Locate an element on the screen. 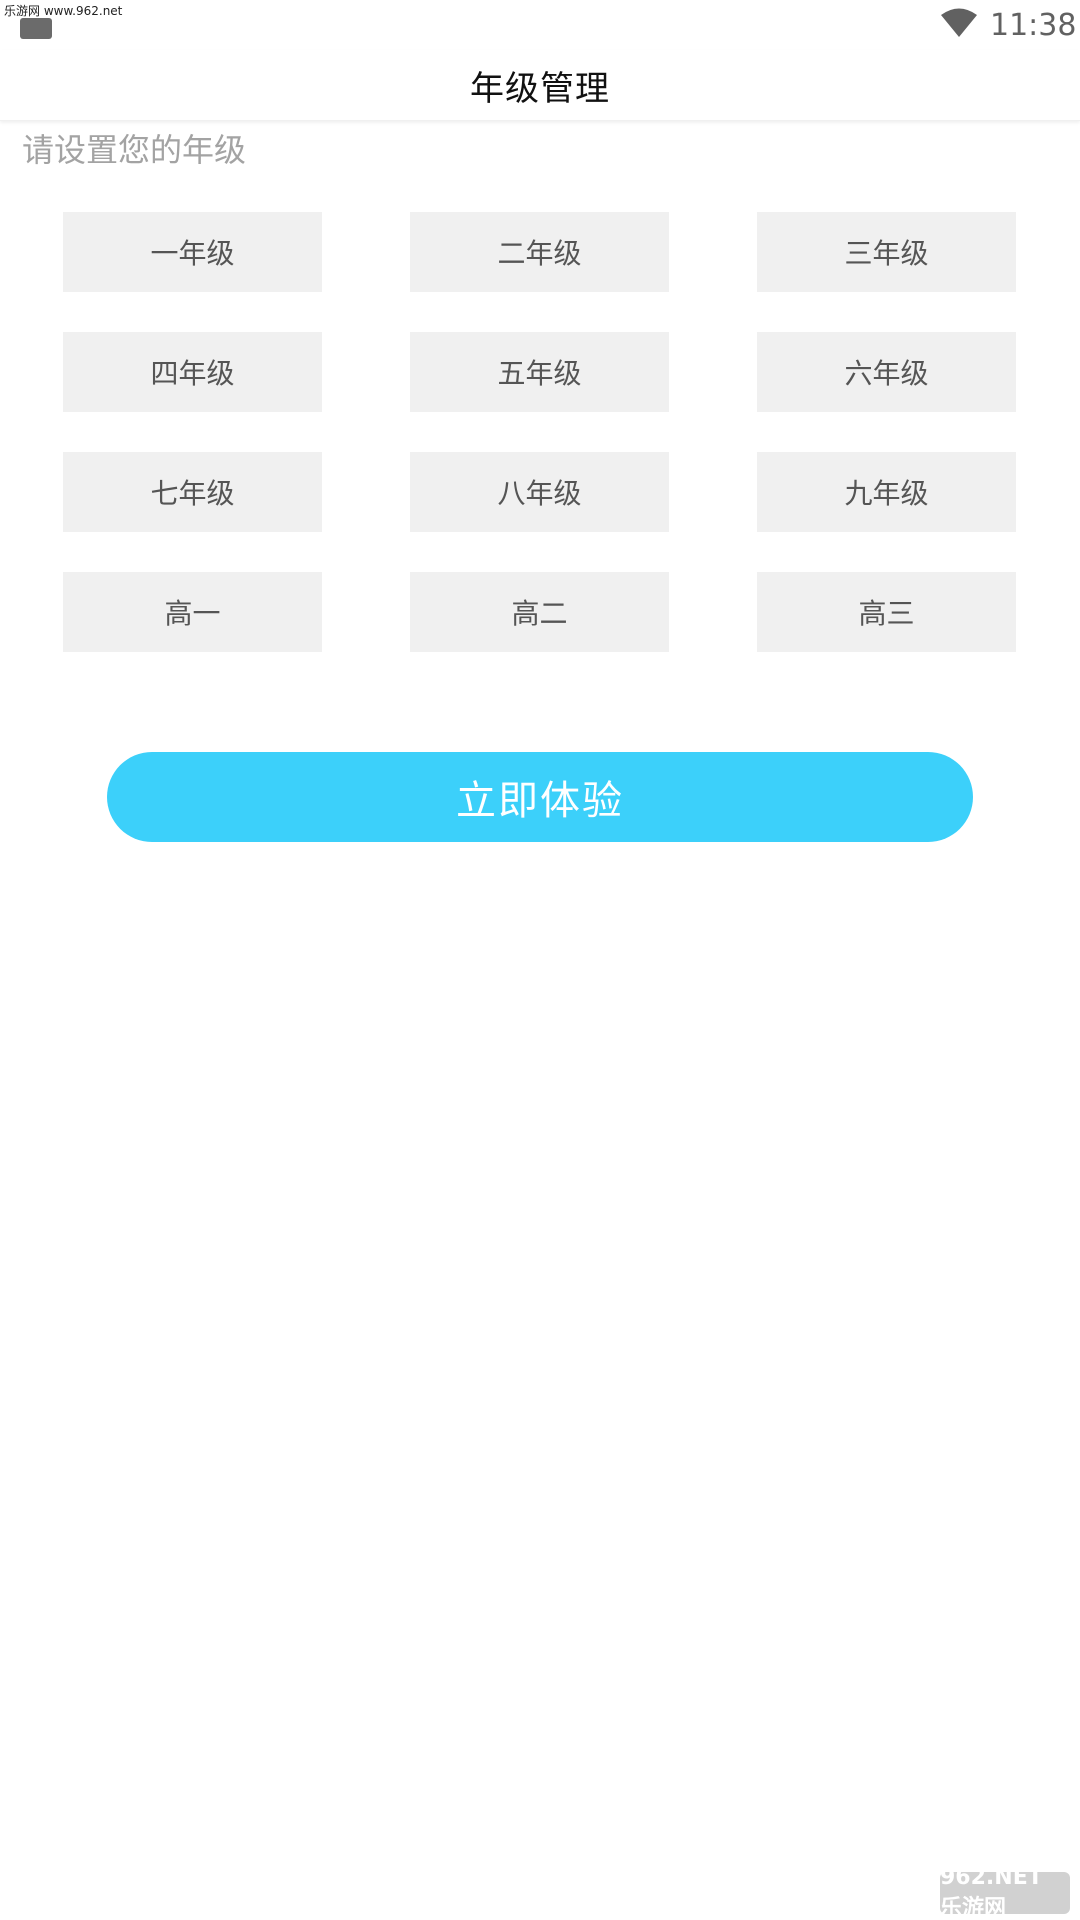 The height and width of the screenshot is (1920, 1080). grade-button-grade-4: 四年级 is located at coordinates (192, 372).